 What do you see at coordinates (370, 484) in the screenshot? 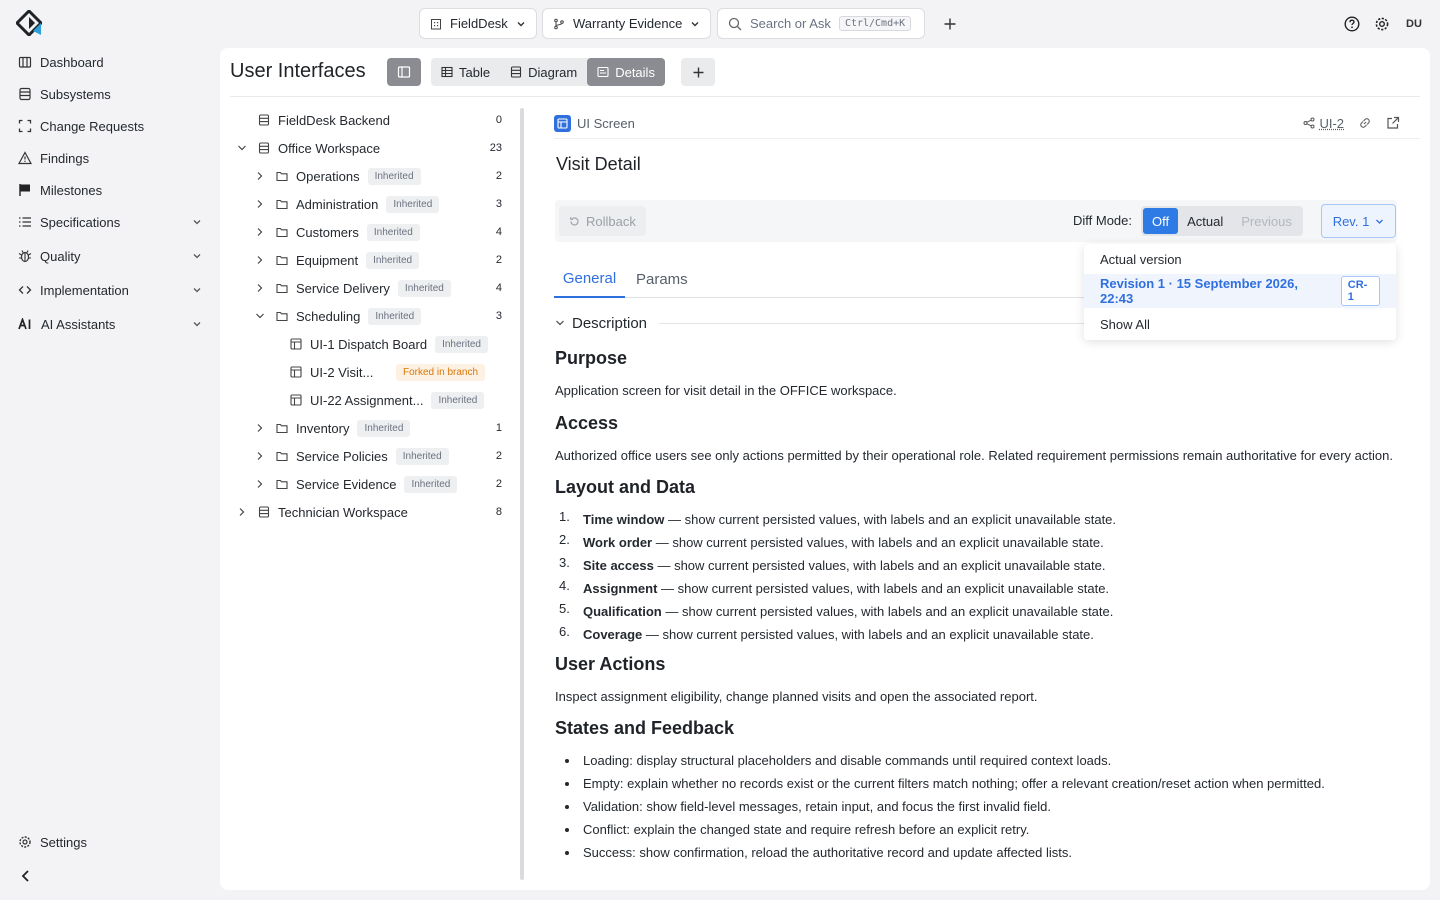
I see `tree-item: Service Evidence Inherited 2` at bounding box center [370, 484].